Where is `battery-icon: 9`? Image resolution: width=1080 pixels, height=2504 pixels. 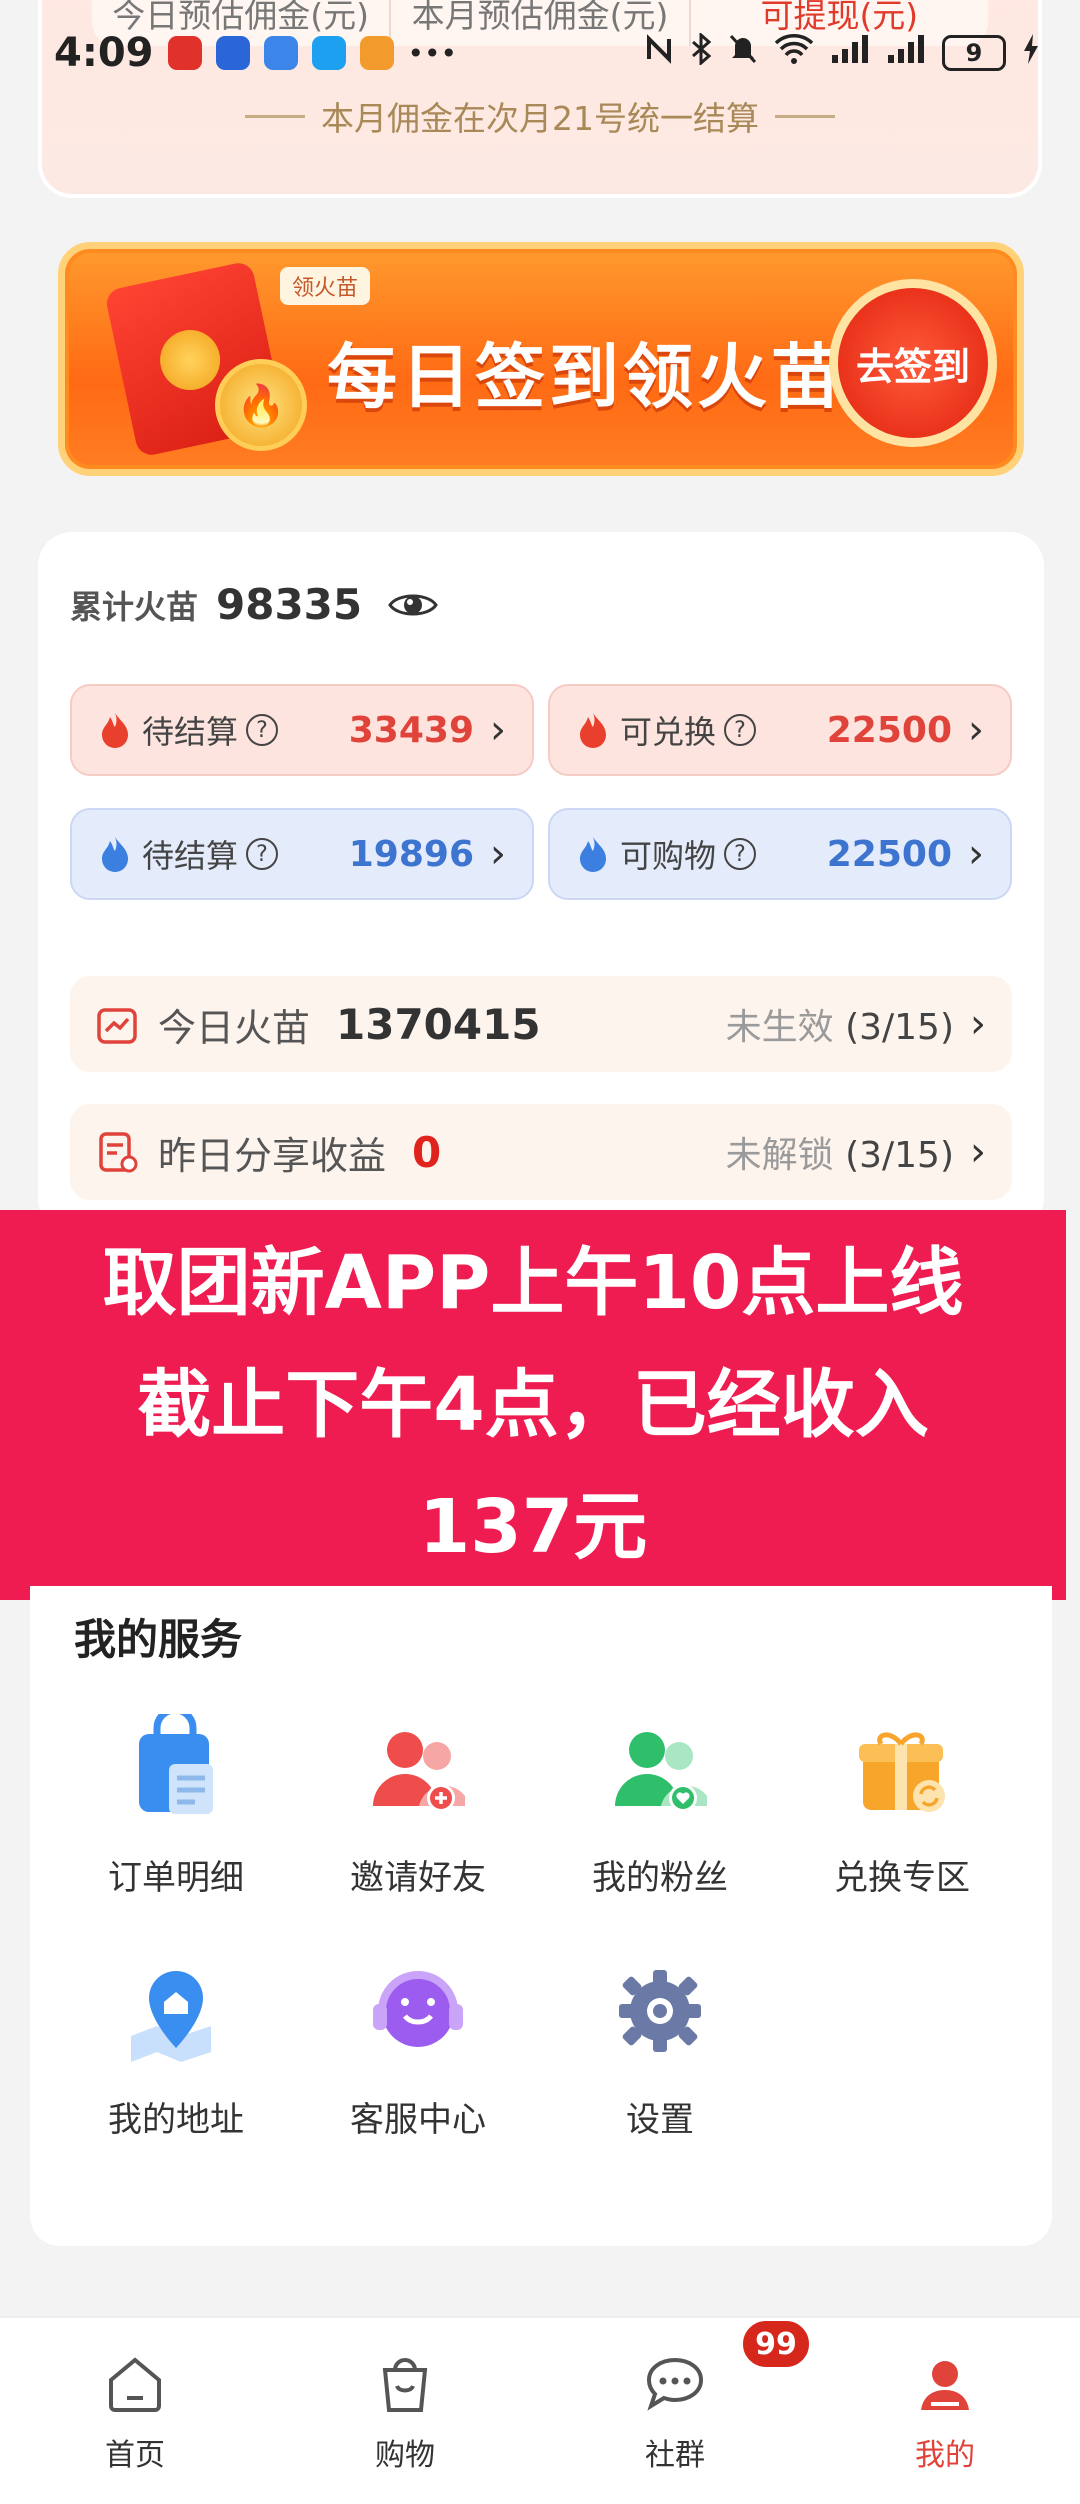
battery-icon: 9 is located at coordinates (974, 53).